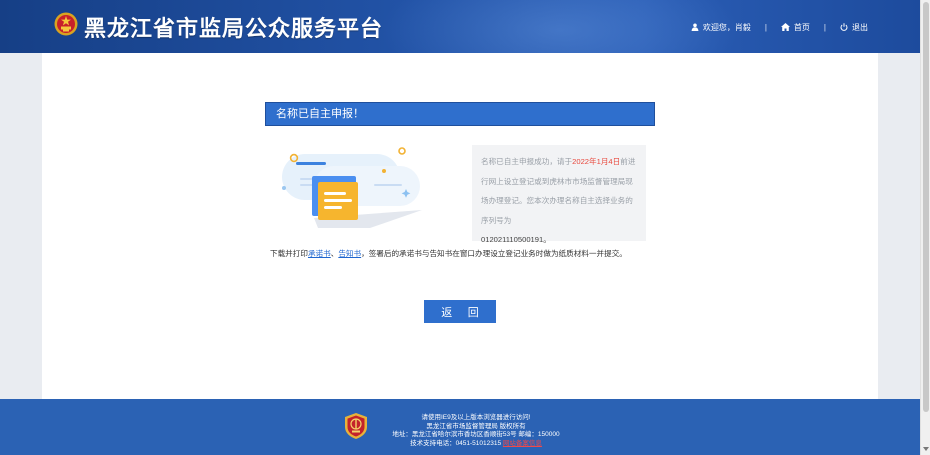  I want to click on deadline-date: 2022年1月4日, so click(596, 161).